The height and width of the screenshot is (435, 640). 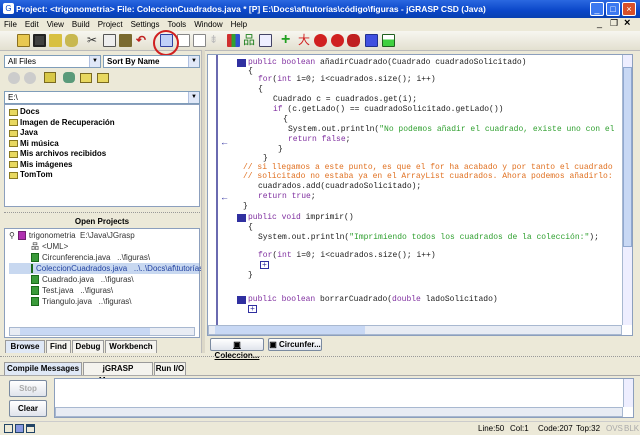 I want to click on save-icon, so click(x=39, y=40).